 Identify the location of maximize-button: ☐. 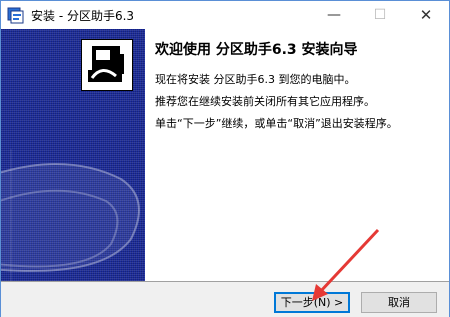
(380, 15).